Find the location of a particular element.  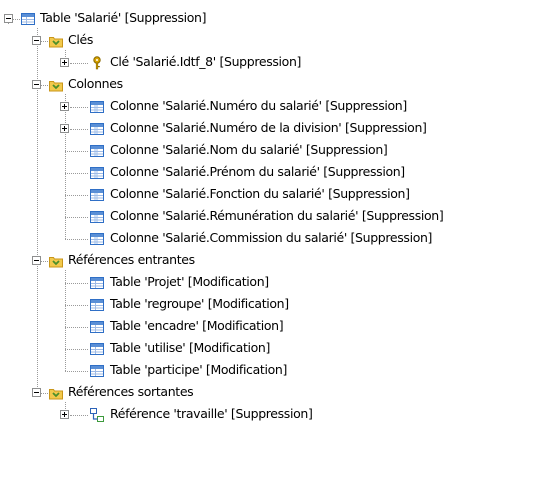

key-icon is located at coordinates (97, 63).